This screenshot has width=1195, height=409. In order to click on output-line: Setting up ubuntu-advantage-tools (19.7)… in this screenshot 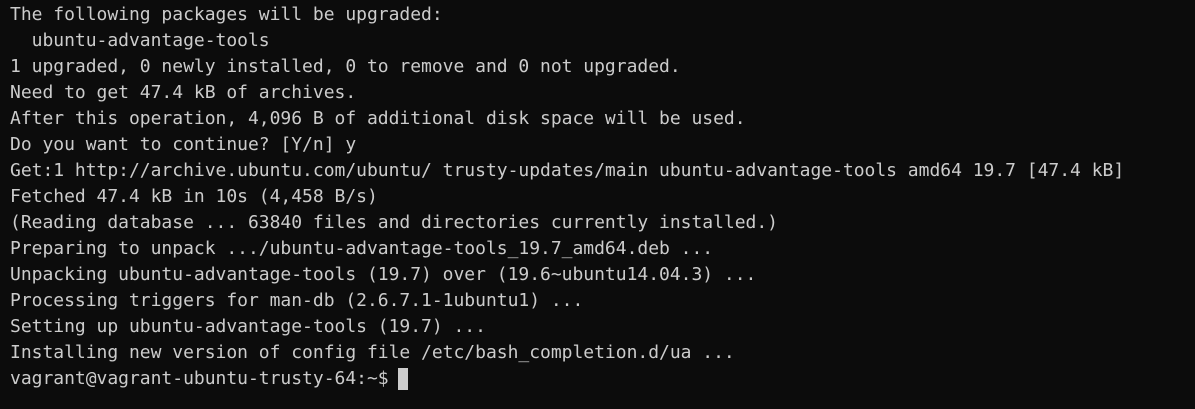, I will do `click(248, 326)`.